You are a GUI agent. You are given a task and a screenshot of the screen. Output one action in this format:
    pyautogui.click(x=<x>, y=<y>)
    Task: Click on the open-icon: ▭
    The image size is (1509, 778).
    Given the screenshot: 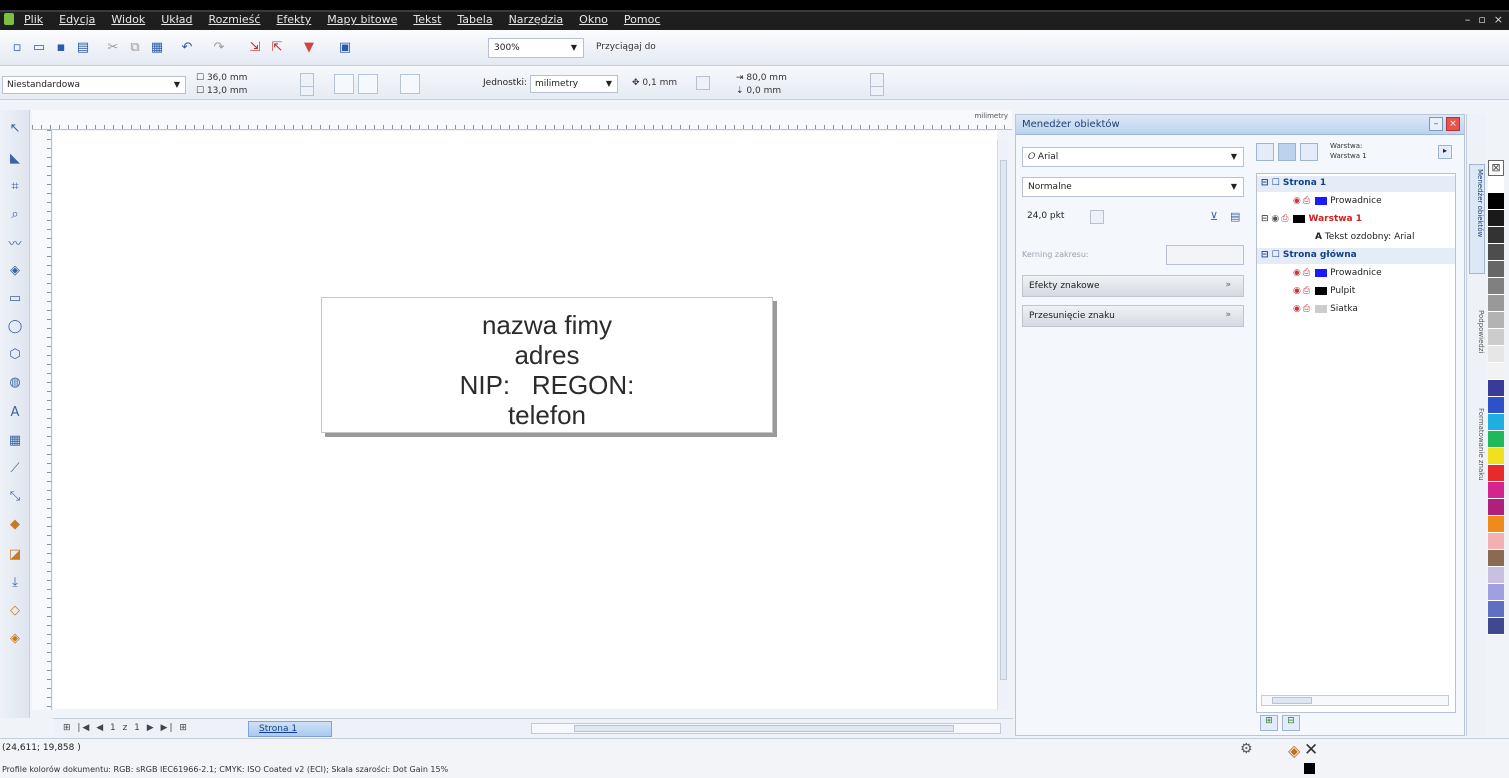 What is the action you would take?
    pyautogui.click(x=39, y=47)
    